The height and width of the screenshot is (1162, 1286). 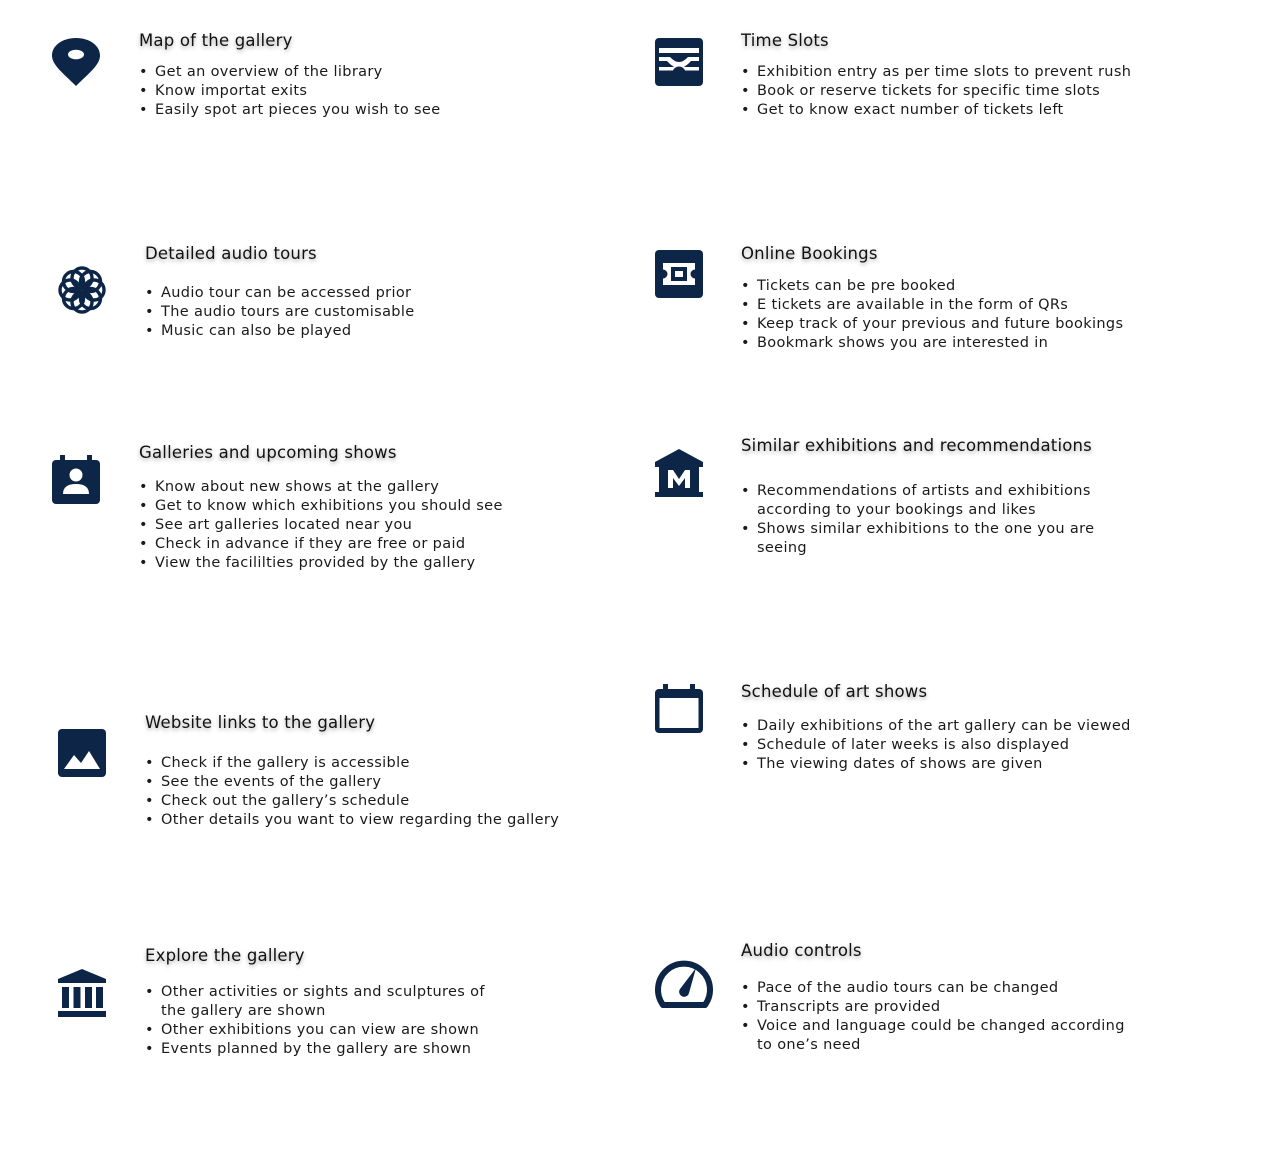 What do you see at coordinates (76, 480) in the screenshot?
I see `contact-calendar-icon` at bounding box center [76, 480].